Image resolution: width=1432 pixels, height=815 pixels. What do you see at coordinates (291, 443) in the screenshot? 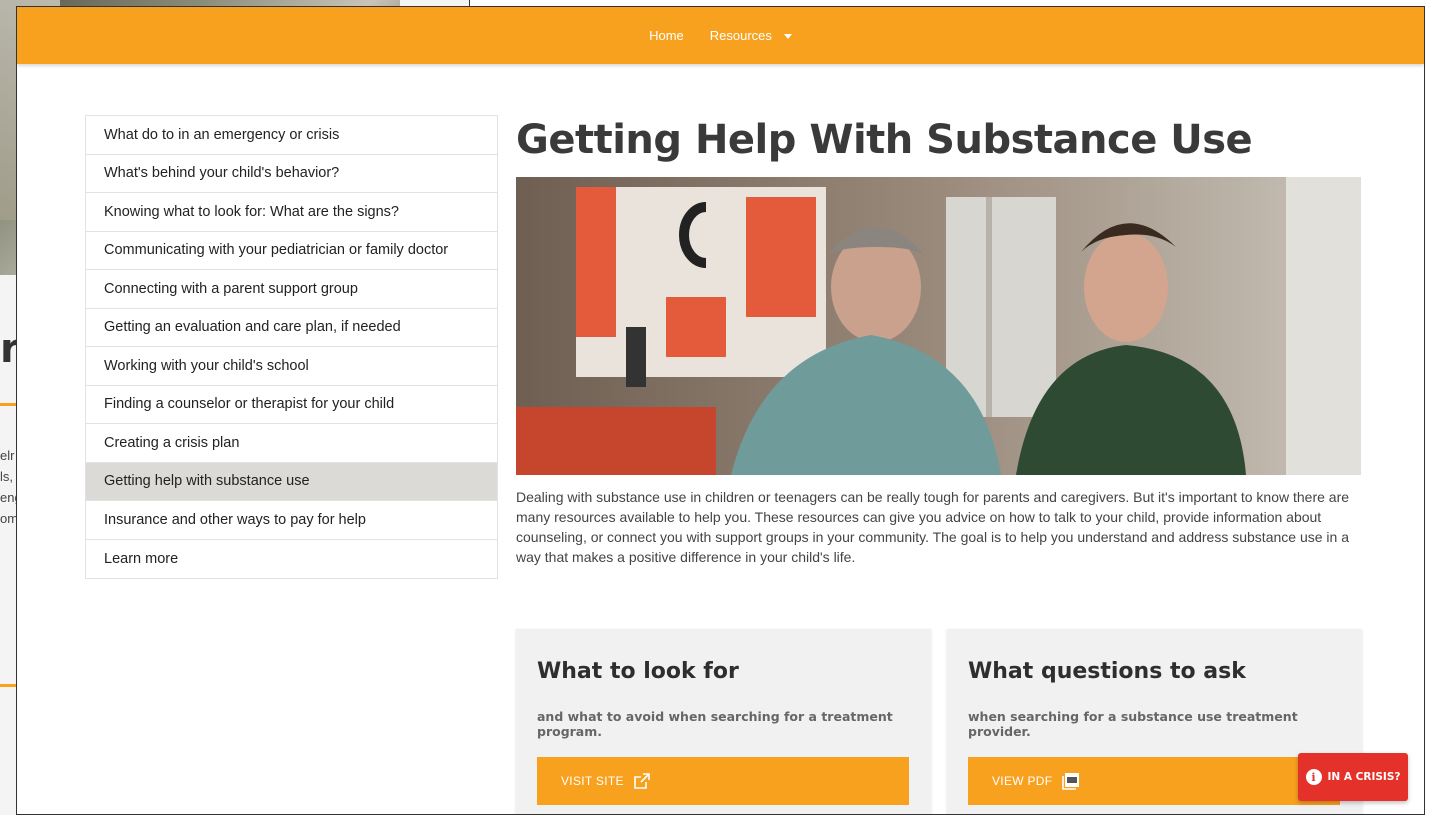
I see `side-menu-item-crisis-plan: Creating a crisis plan` at bounding box center [291, 443].